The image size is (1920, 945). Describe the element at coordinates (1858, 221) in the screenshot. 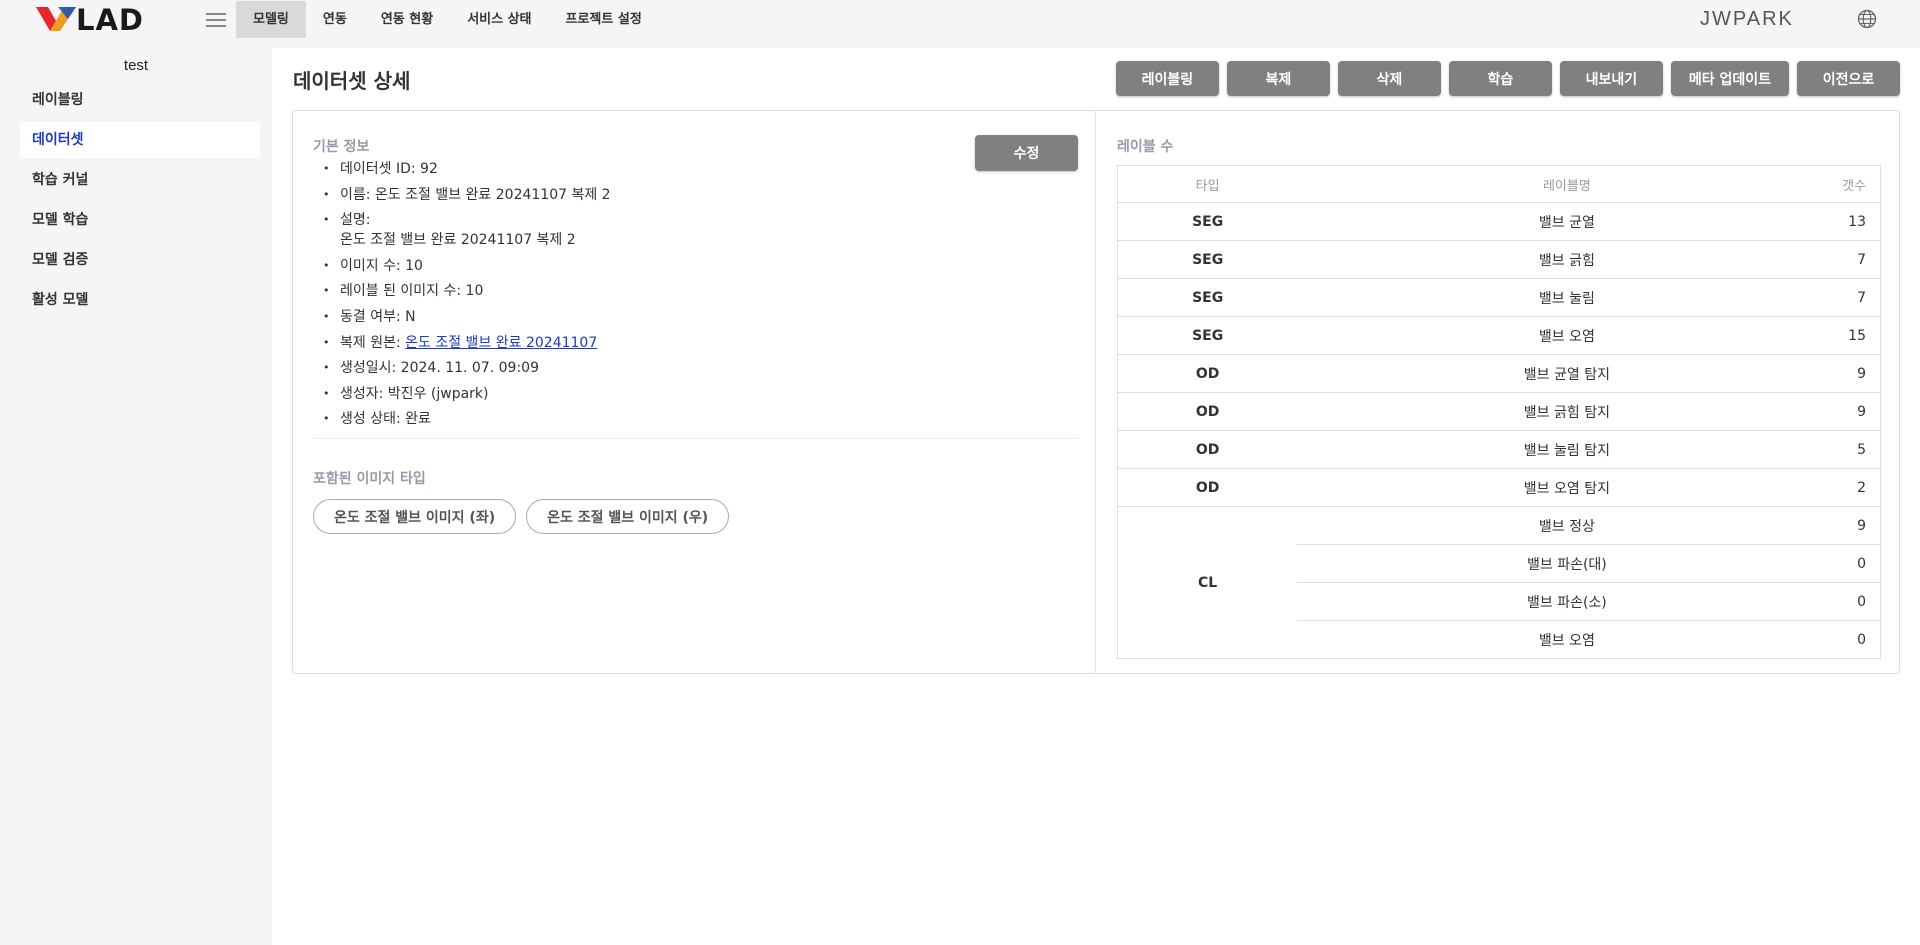

I see `row-count: 13` at that location.